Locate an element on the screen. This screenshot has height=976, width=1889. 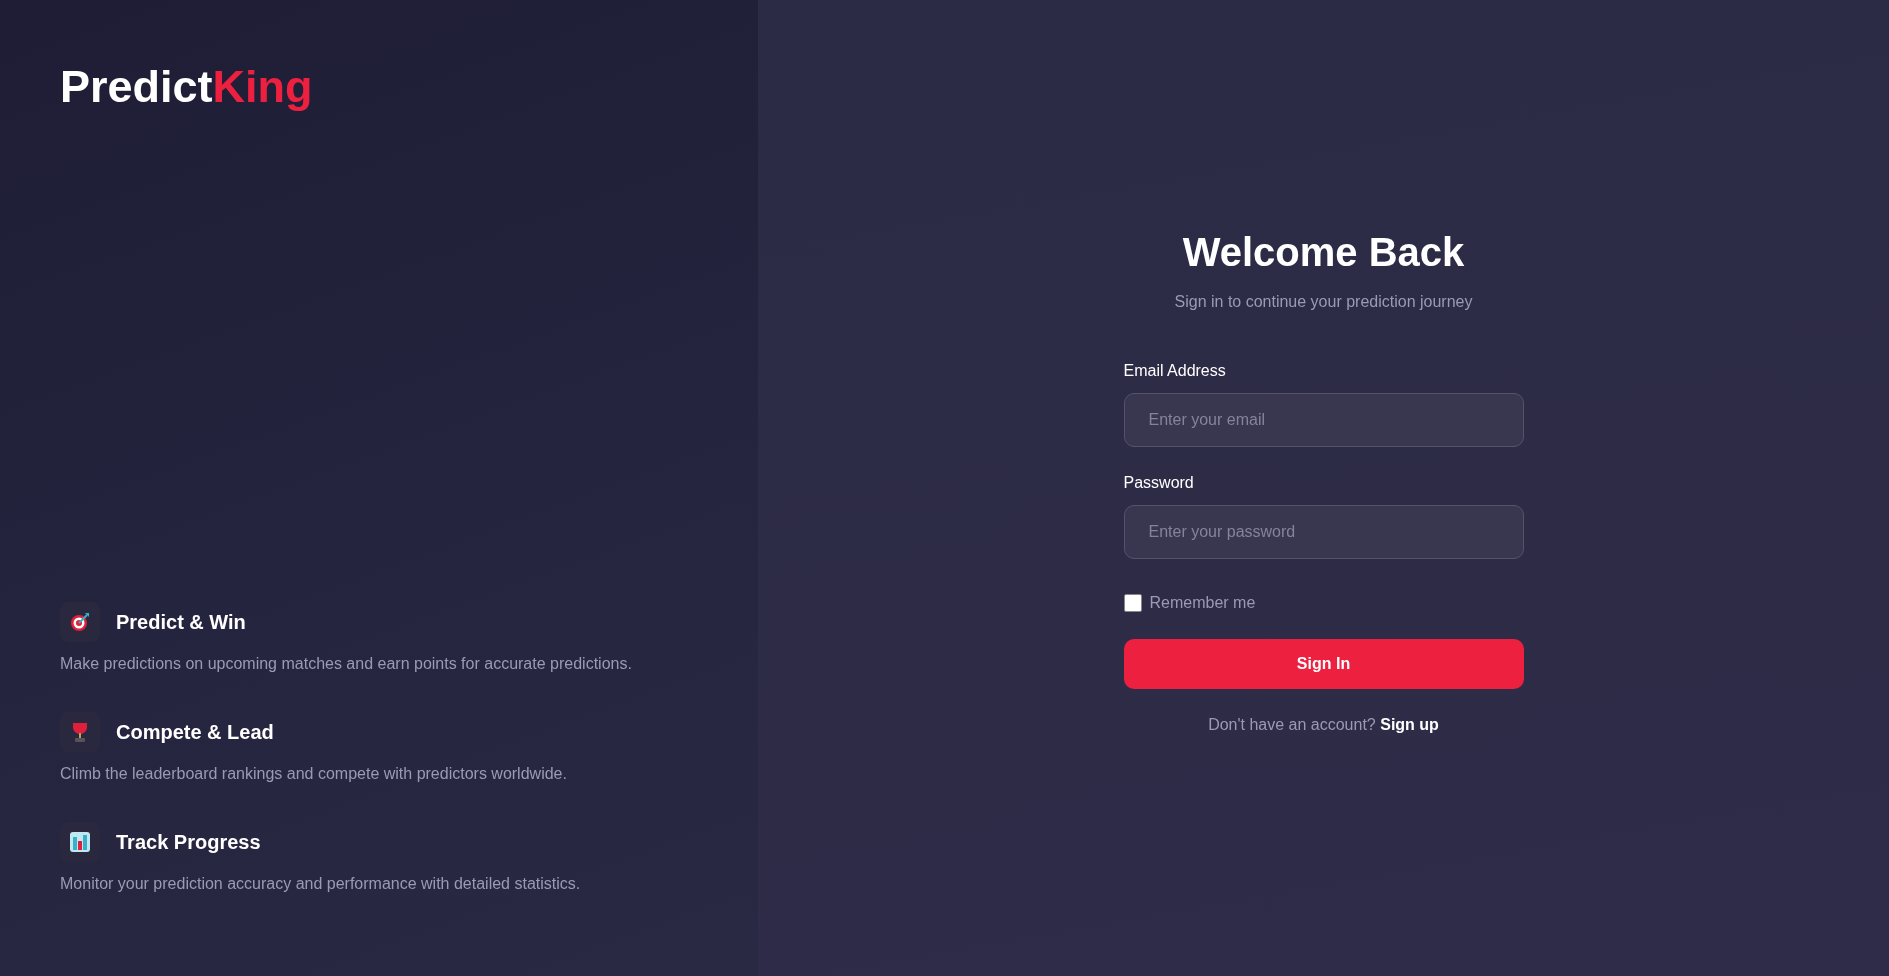
trophy-icon is located at coordinates (80, 732).